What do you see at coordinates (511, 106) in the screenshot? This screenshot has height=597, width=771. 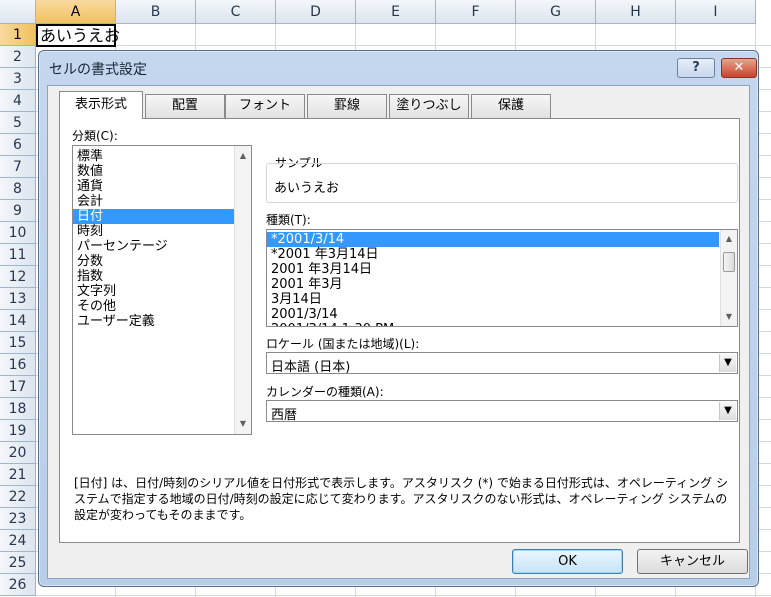 I see `tab-protection: 保護` at bounding box center [511, 106].